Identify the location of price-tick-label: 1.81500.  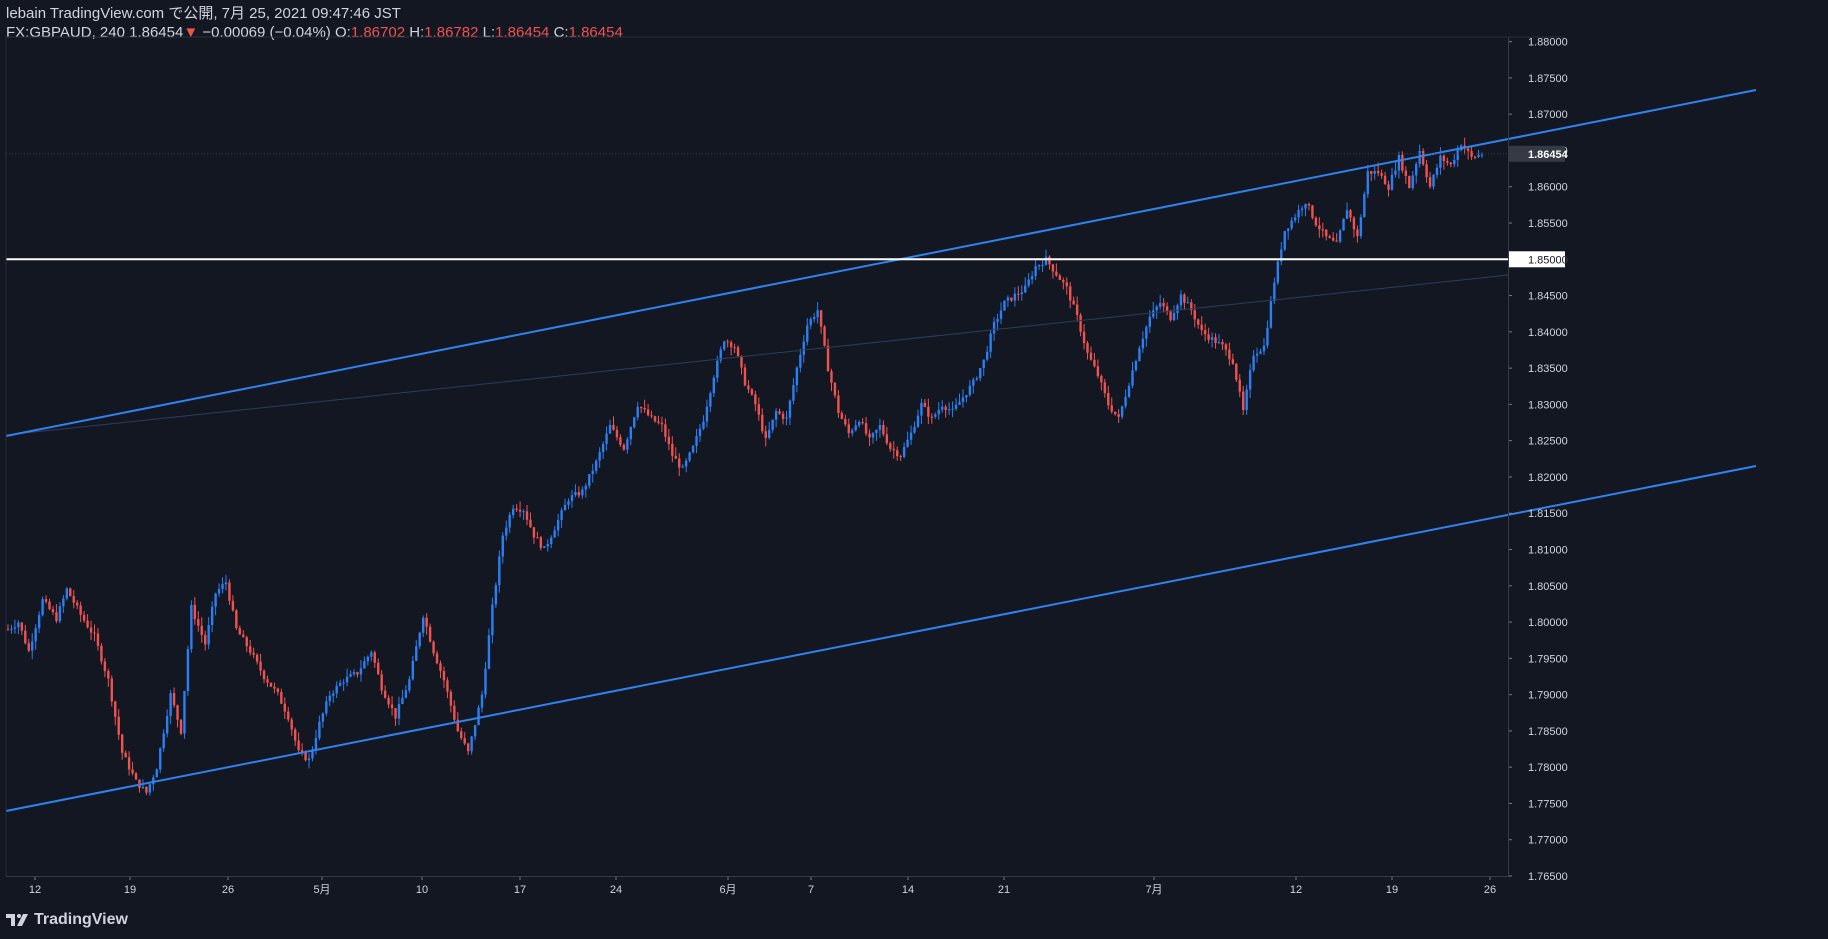
(1548, 514).